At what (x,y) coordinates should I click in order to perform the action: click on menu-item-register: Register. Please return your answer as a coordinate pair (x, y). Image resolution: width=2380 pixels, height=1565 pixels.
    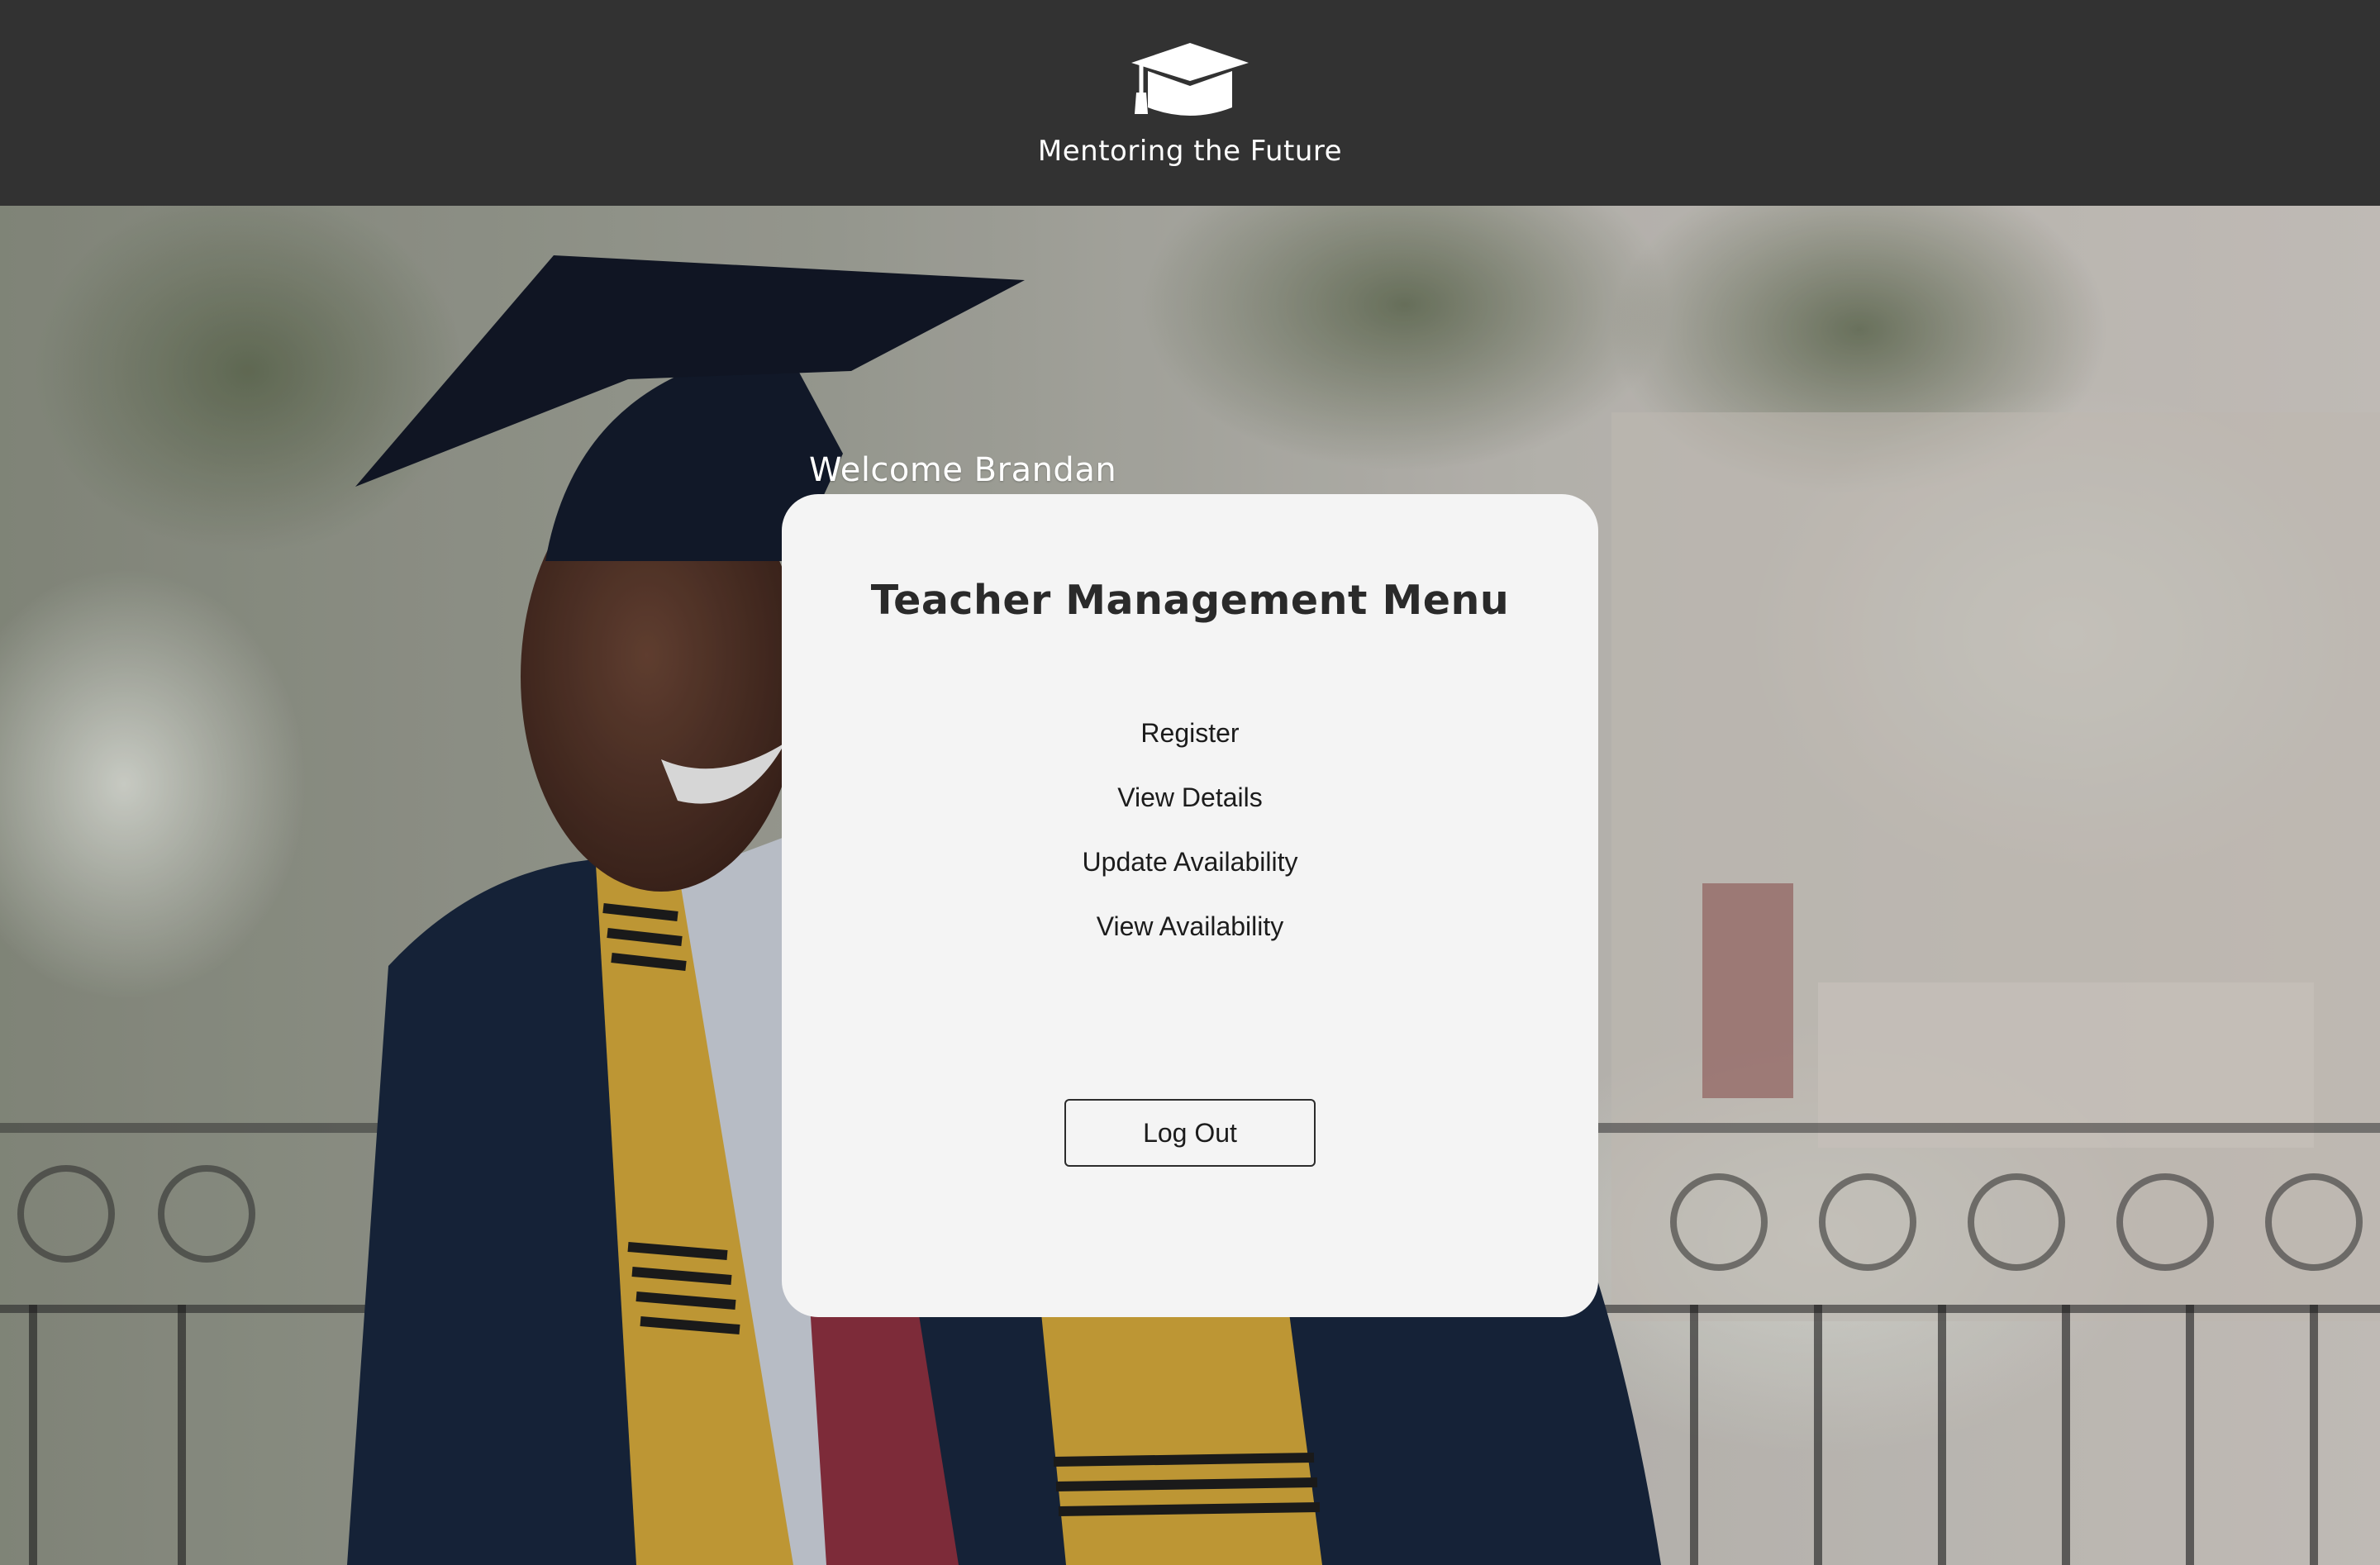
    Looking at the image, I should click on (1190, 733).